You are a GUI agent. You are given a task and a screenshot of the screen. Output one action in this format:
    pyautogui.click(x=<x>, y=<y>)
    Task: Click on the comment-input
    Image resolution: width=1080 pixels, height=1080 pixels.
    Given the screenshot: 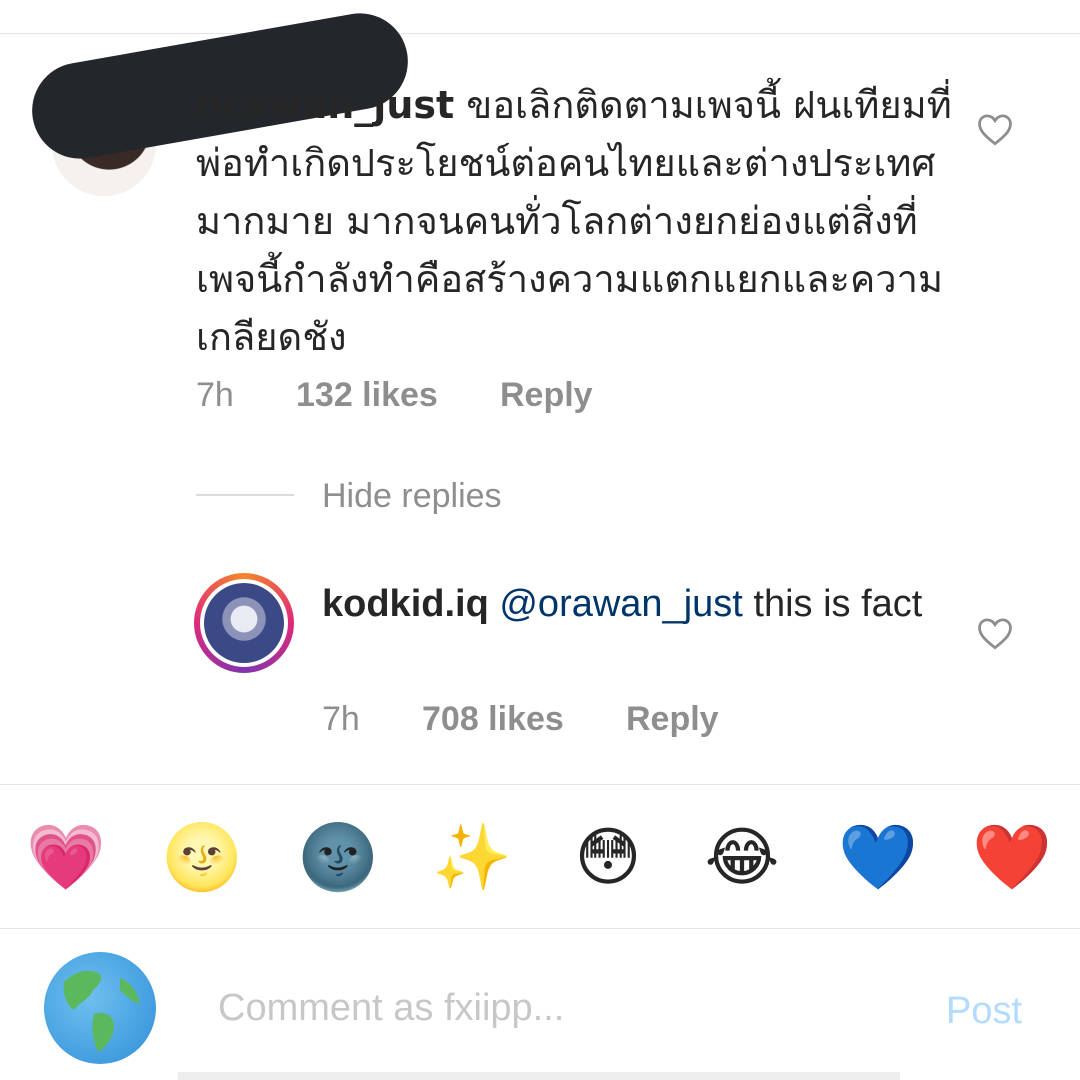 What is the action you would take?
    pyautogui.click(x=538, y=1008)
    